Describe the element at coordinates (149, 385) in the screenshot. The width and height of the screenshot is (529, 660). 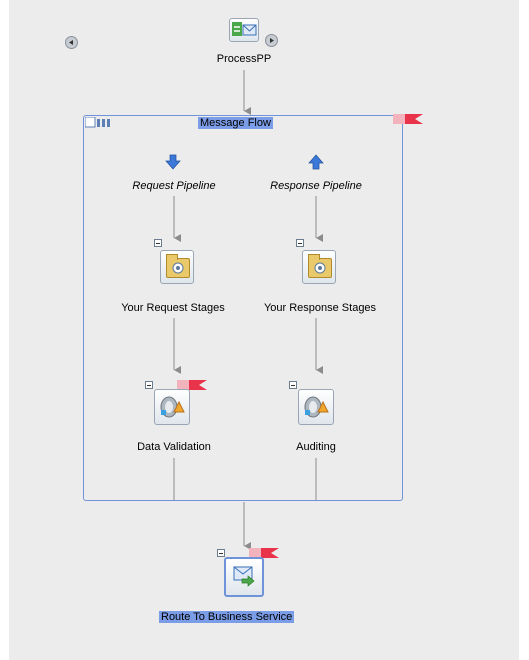
I see `collapse-data-validation-icon` at that location.